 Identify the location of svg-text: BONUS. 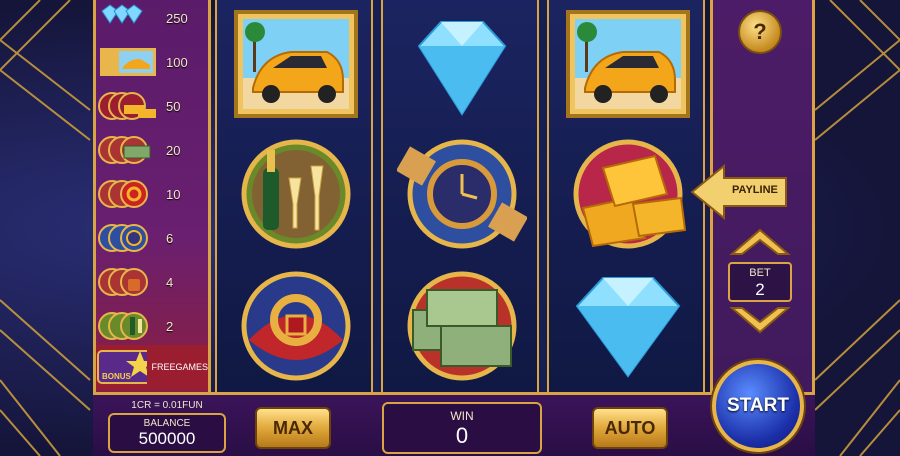
(117, 376).